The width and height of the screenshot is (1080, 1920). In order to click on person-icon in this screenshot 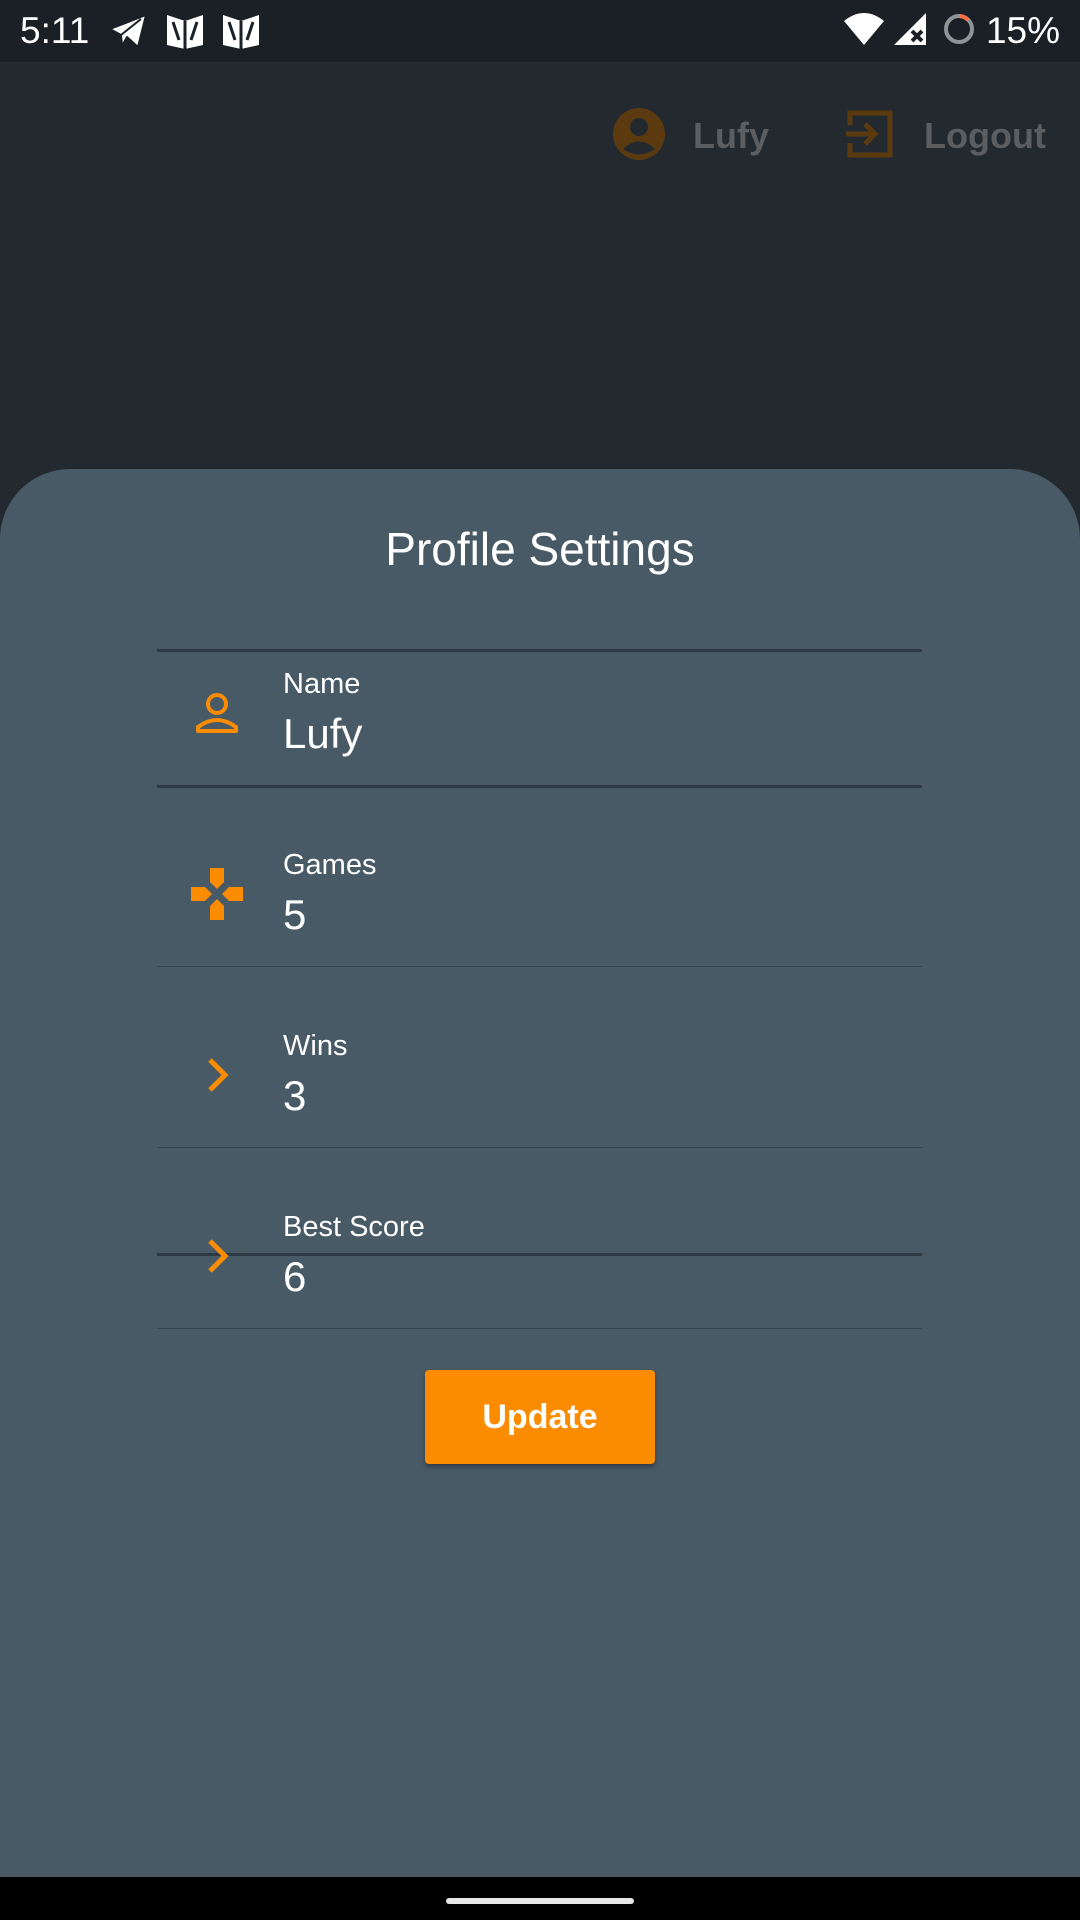, I will do `click(217, 713)`.